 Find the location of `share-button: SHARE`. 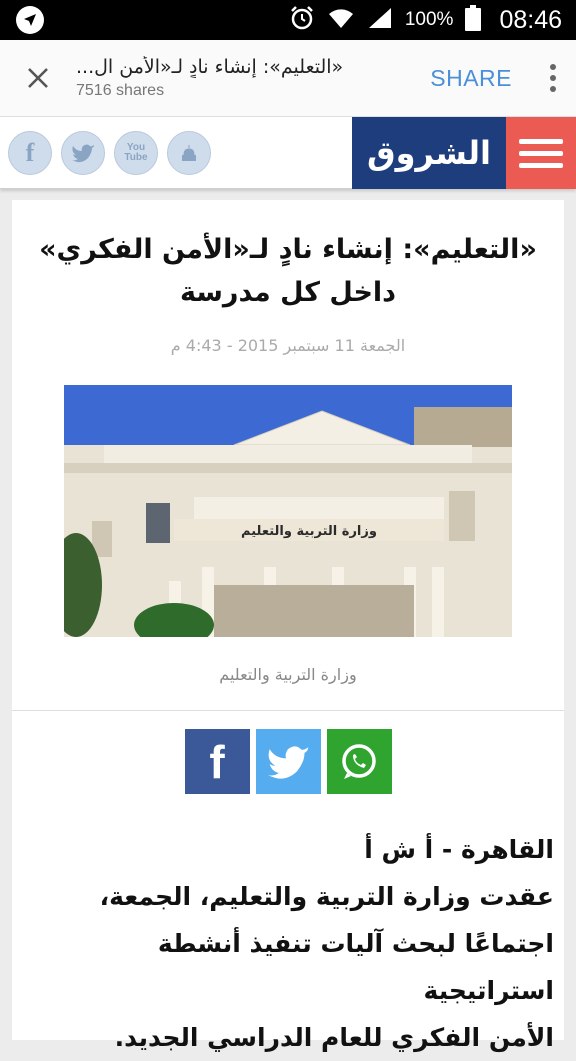

share-button: SHARE is located at coordinates (475, 78).